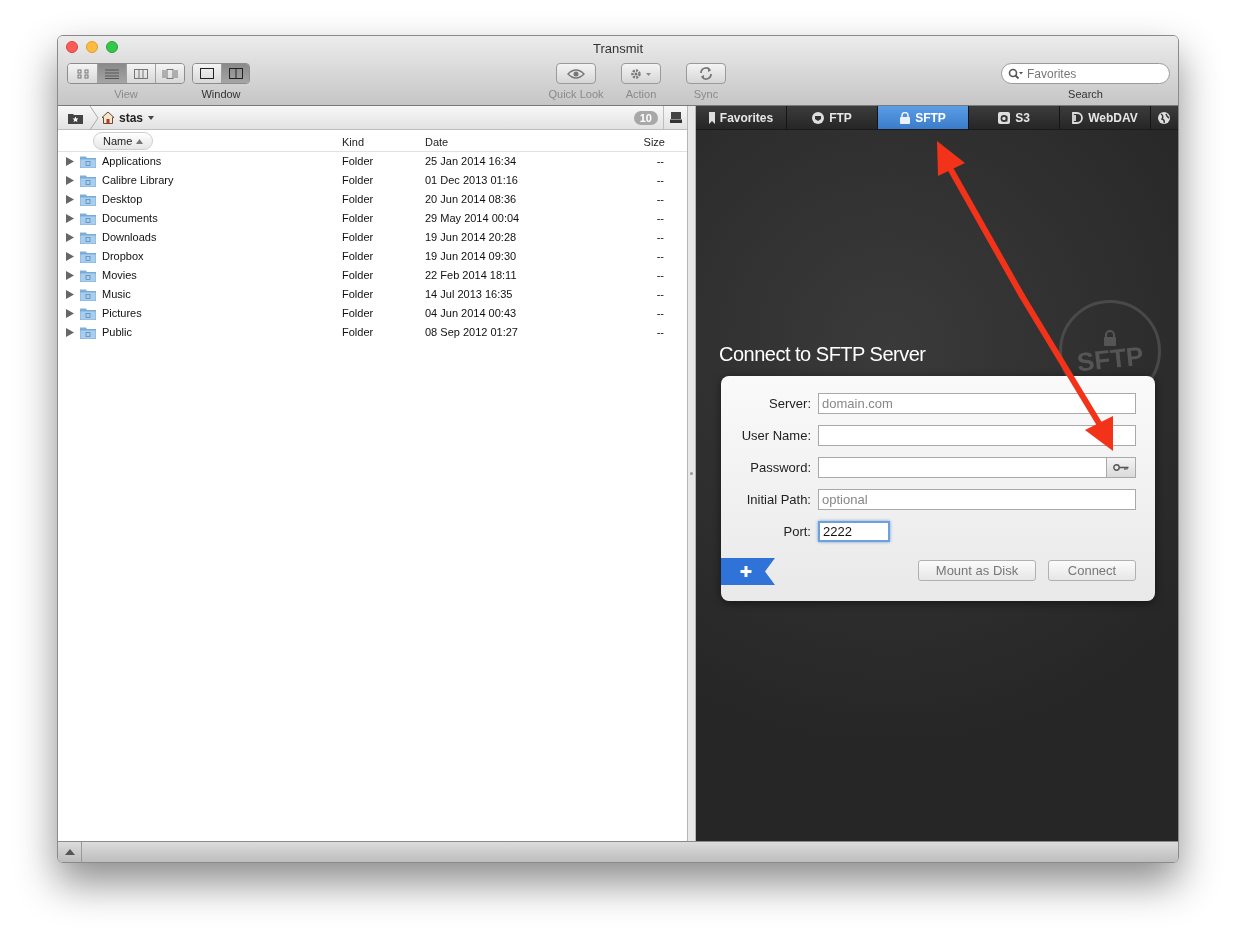  What do you see at coordinates (353, 142) in the screenshot?
I see `column-header: Kind` at bounding box center [353, 142].